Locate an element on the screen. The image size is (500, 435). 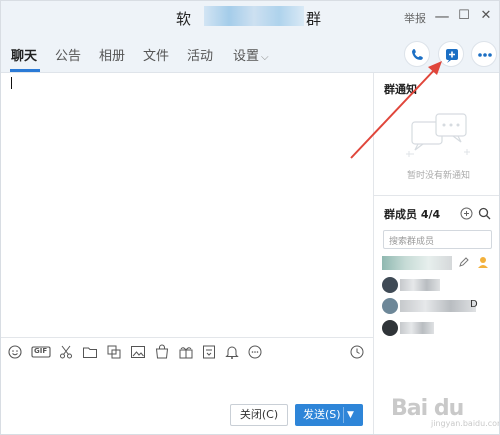
gif-icon: GIF is located at coordinates (41, 352).